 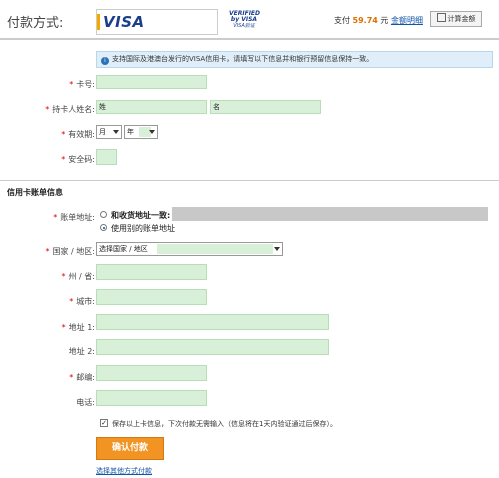 I want to click on redacted-address, so click(x=330, y=214).